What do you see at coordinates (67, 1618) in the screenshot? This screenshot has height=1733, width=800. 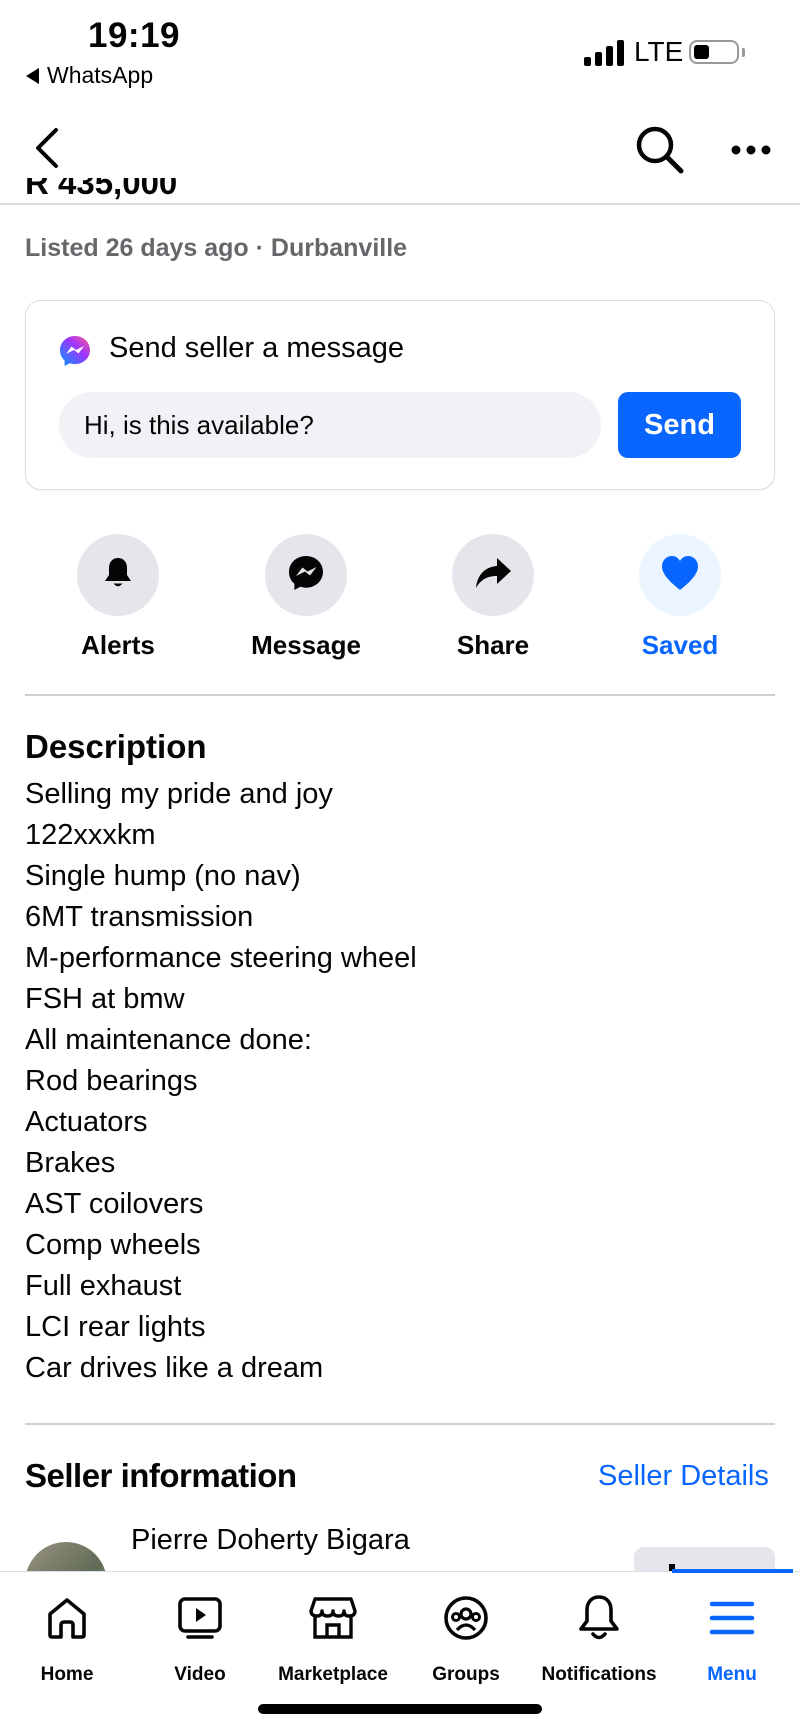 I see `home-icon` at bounding box center [67, 1618].